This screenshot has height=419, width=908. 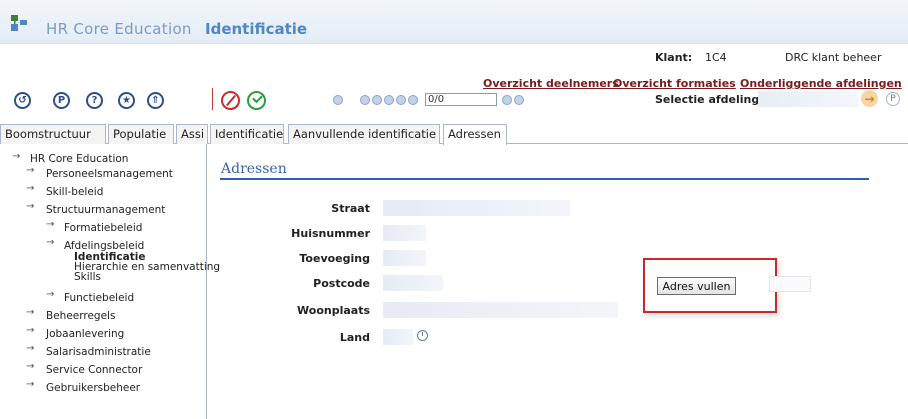 I want to click on toevoeging-input, so click(x=404, y=258).